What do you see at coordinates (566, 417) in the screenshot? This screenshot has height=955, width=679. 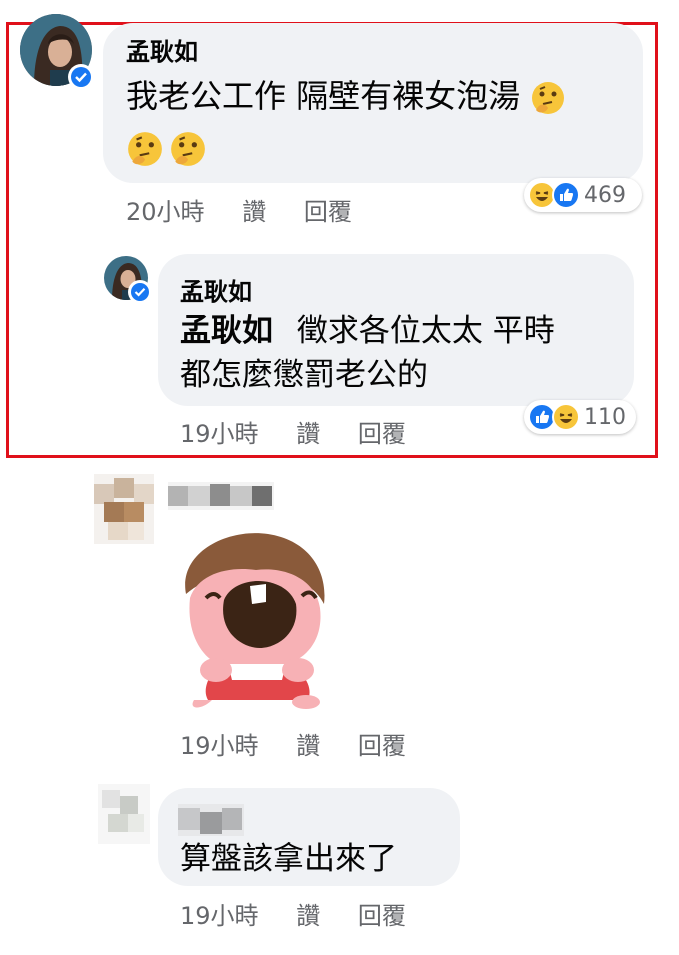 I see `haha-icon` at bounding box center [566, 417].